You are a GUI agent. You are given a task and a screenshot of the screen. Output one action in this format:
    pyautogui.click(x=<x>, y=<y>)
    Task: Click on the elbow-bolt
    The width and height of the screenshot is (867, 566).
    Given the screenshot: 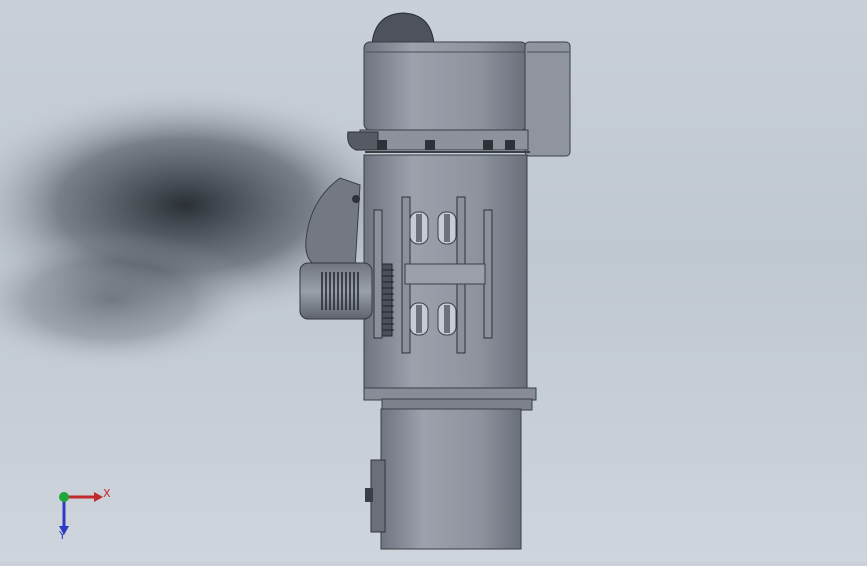 What is the action you would take?
    pyautogui.click(x=356, y=199)
    